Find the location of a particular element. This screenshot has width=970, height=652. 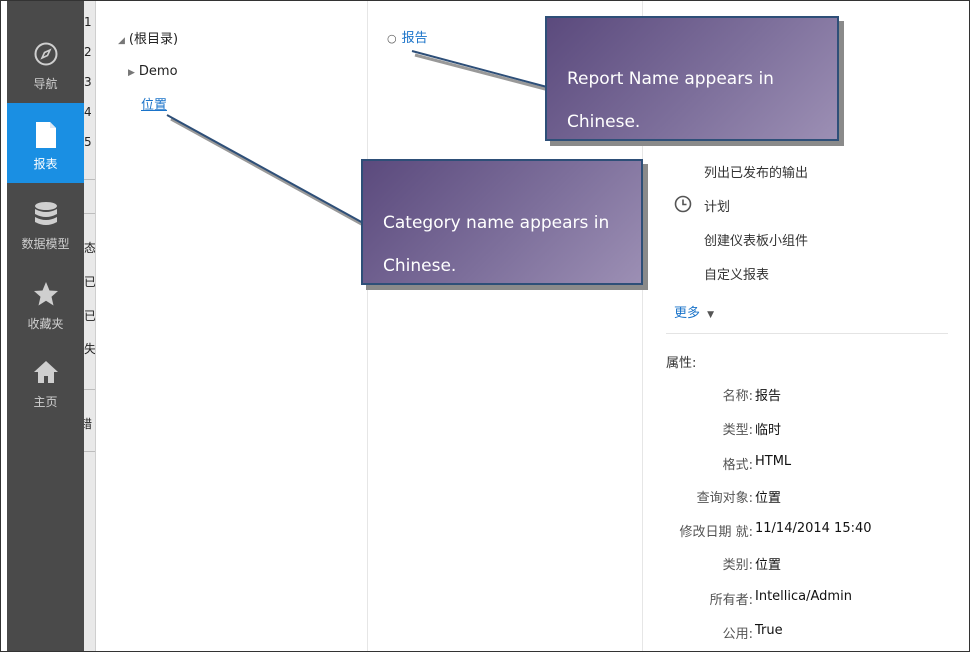

section-divider is located at coordinates (807, 333).